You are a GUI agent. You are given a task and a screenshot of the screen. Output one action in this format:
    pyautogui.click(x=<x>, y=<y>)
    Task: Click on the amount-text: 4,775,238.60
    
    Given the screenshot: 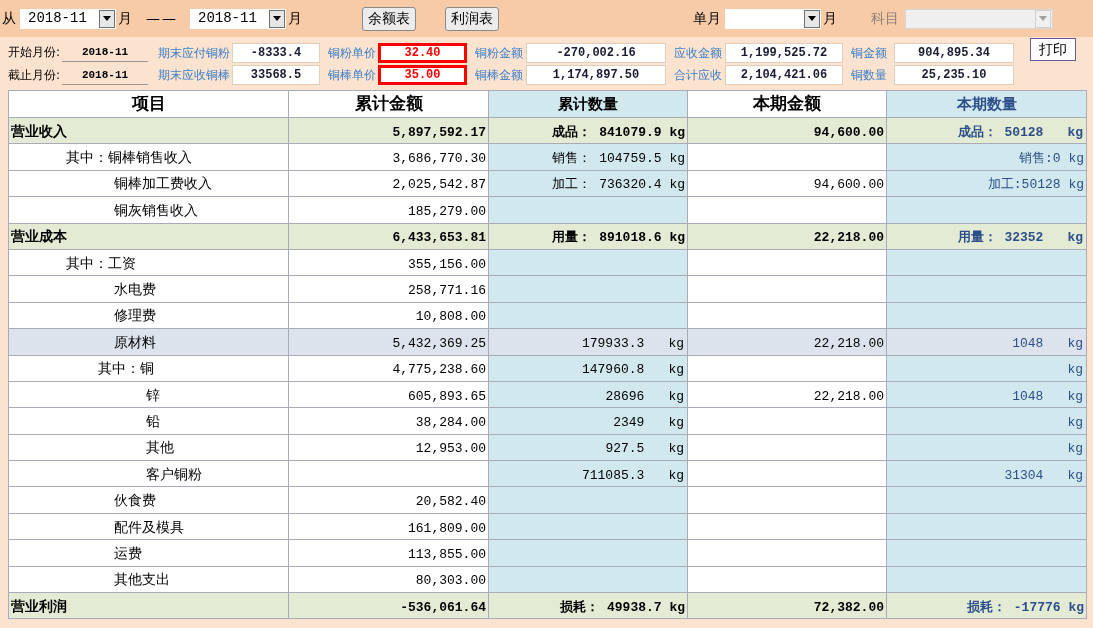 What is the action you would take?
    pyautogui.click(x=439, y=370)
    